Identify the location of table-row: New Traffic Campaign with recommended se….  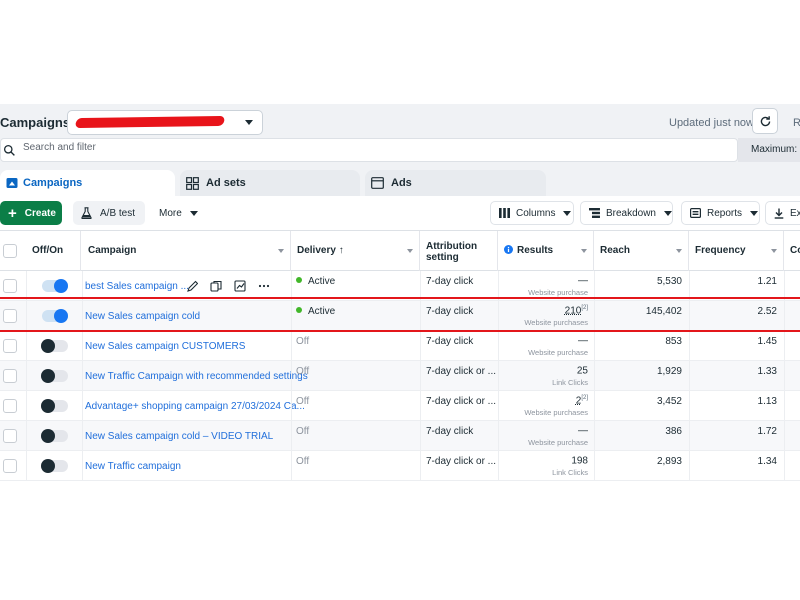
(400, 376).